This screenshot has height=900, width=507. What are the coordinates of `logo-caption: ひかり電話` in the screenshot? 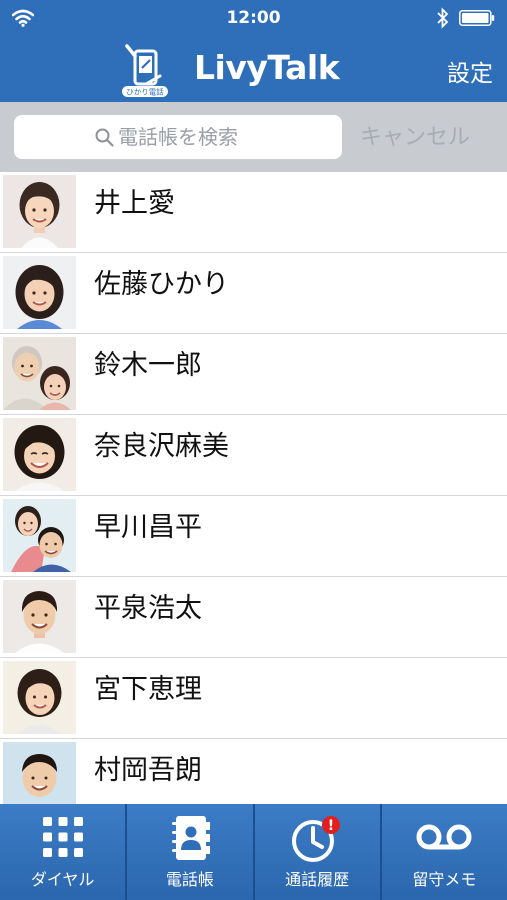 It's located at (145, 92).